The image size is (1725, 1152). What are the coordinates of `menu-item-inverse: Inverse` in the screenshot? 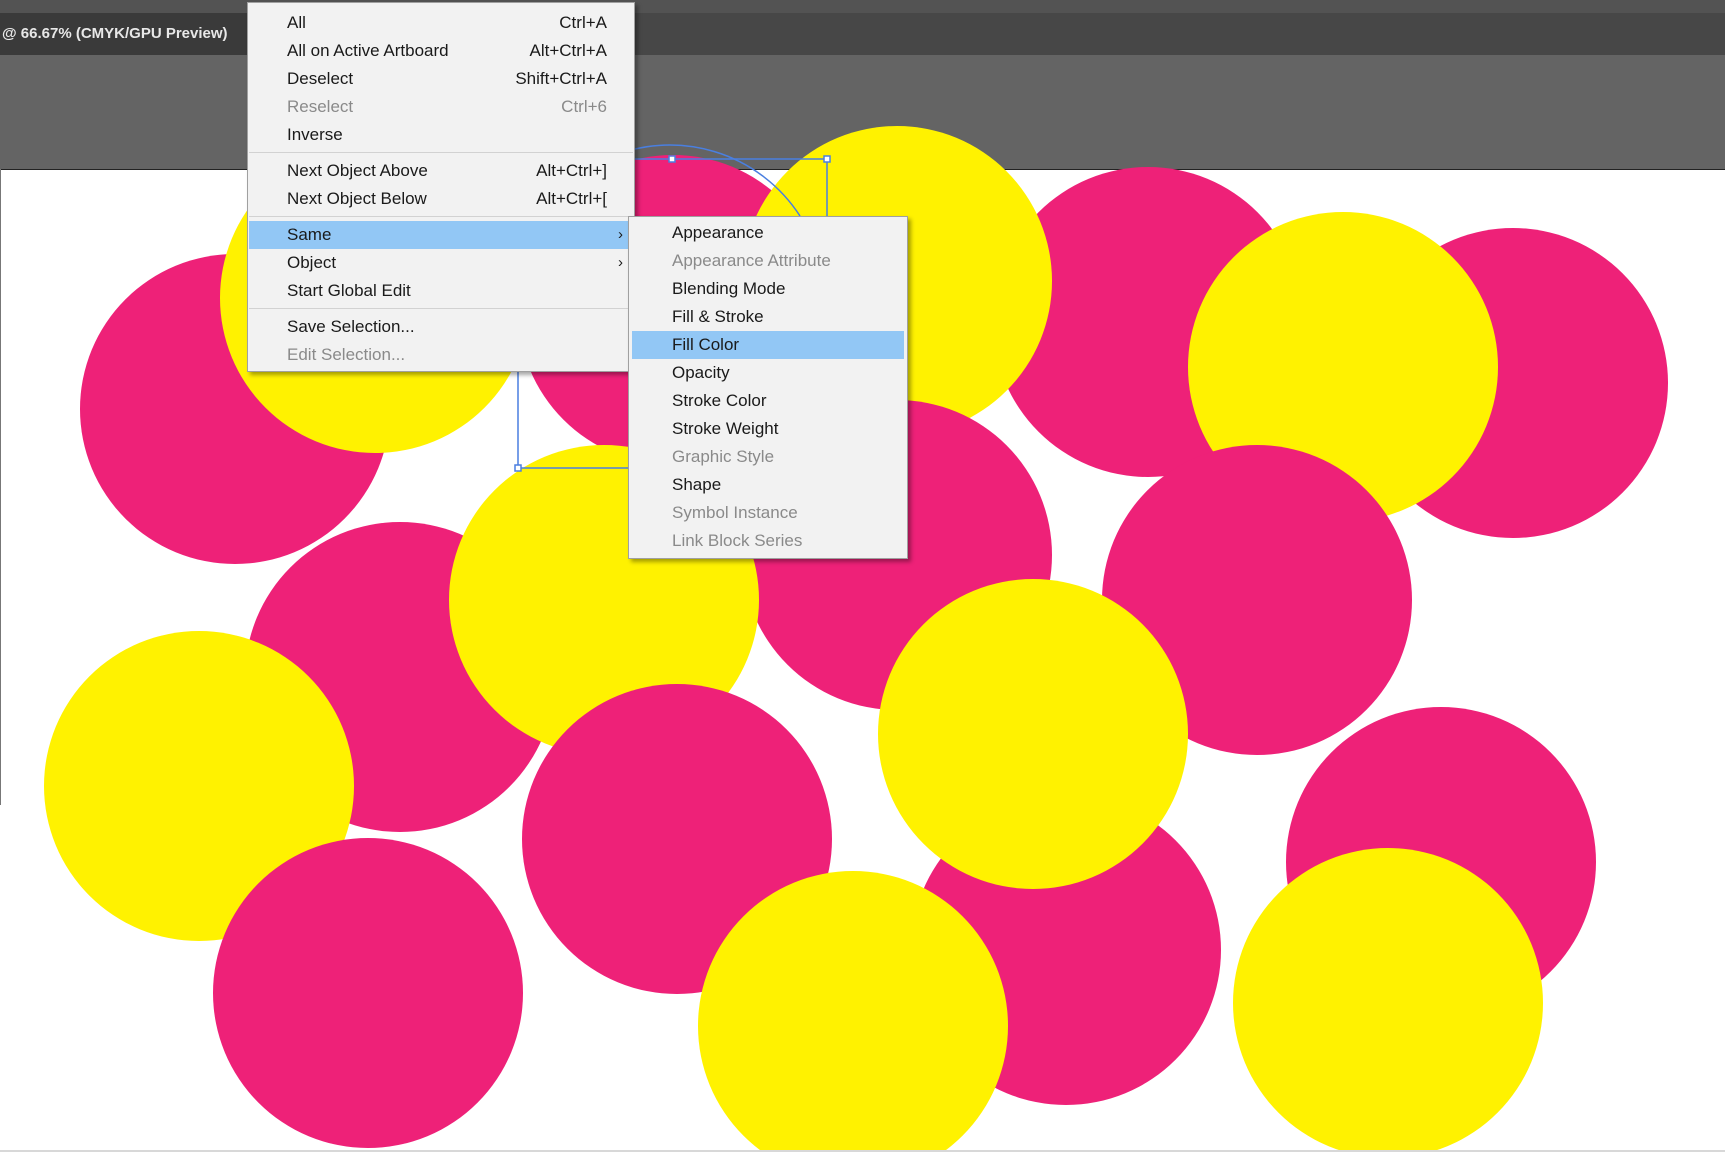 It's located at (441, 135).